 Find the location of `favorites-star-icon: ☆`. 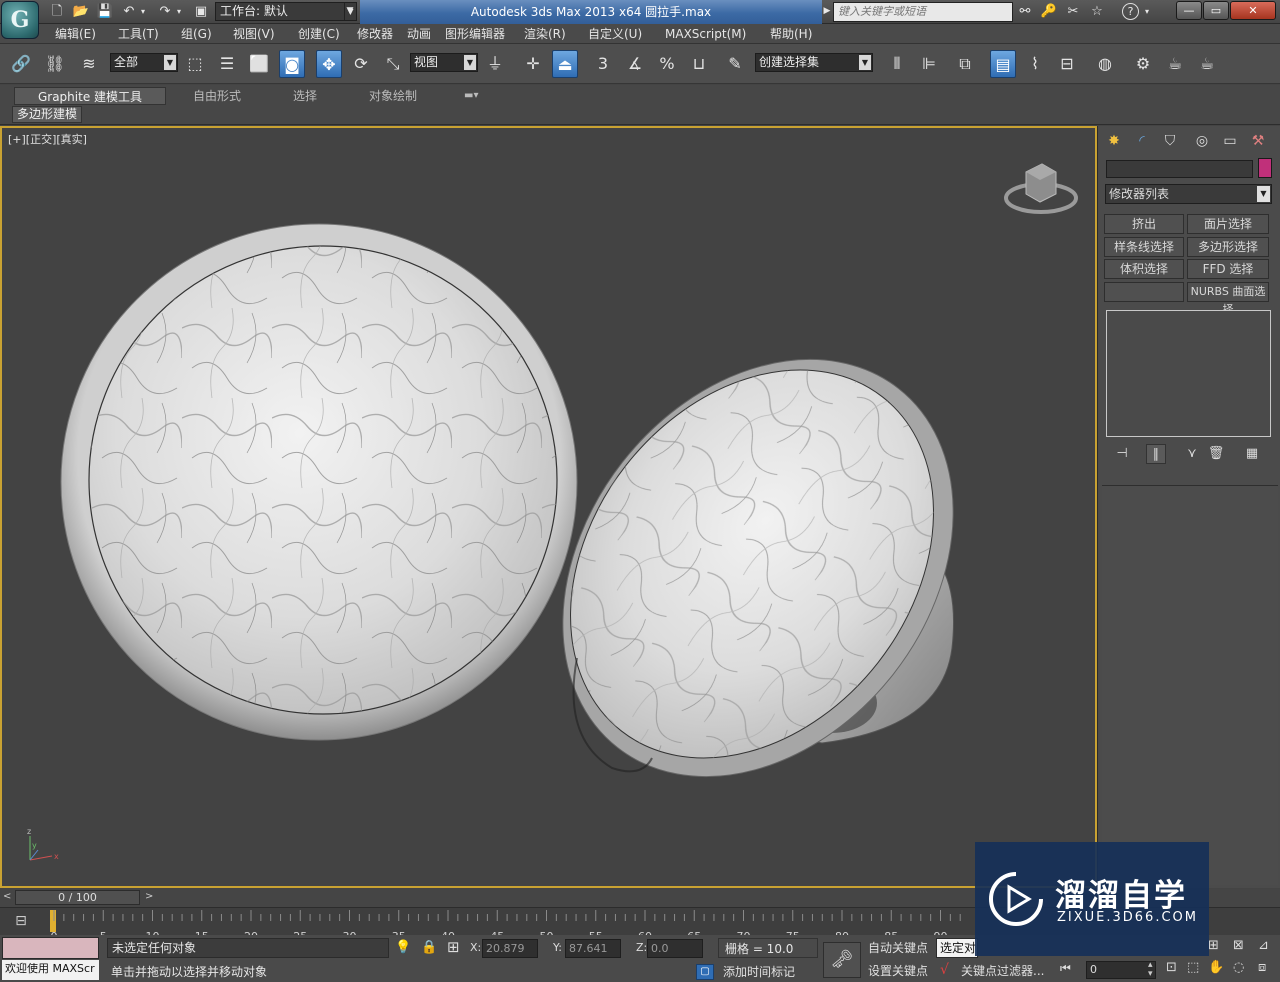

favorites-star-icon: ☆ is located at coordinates (1097, 11).